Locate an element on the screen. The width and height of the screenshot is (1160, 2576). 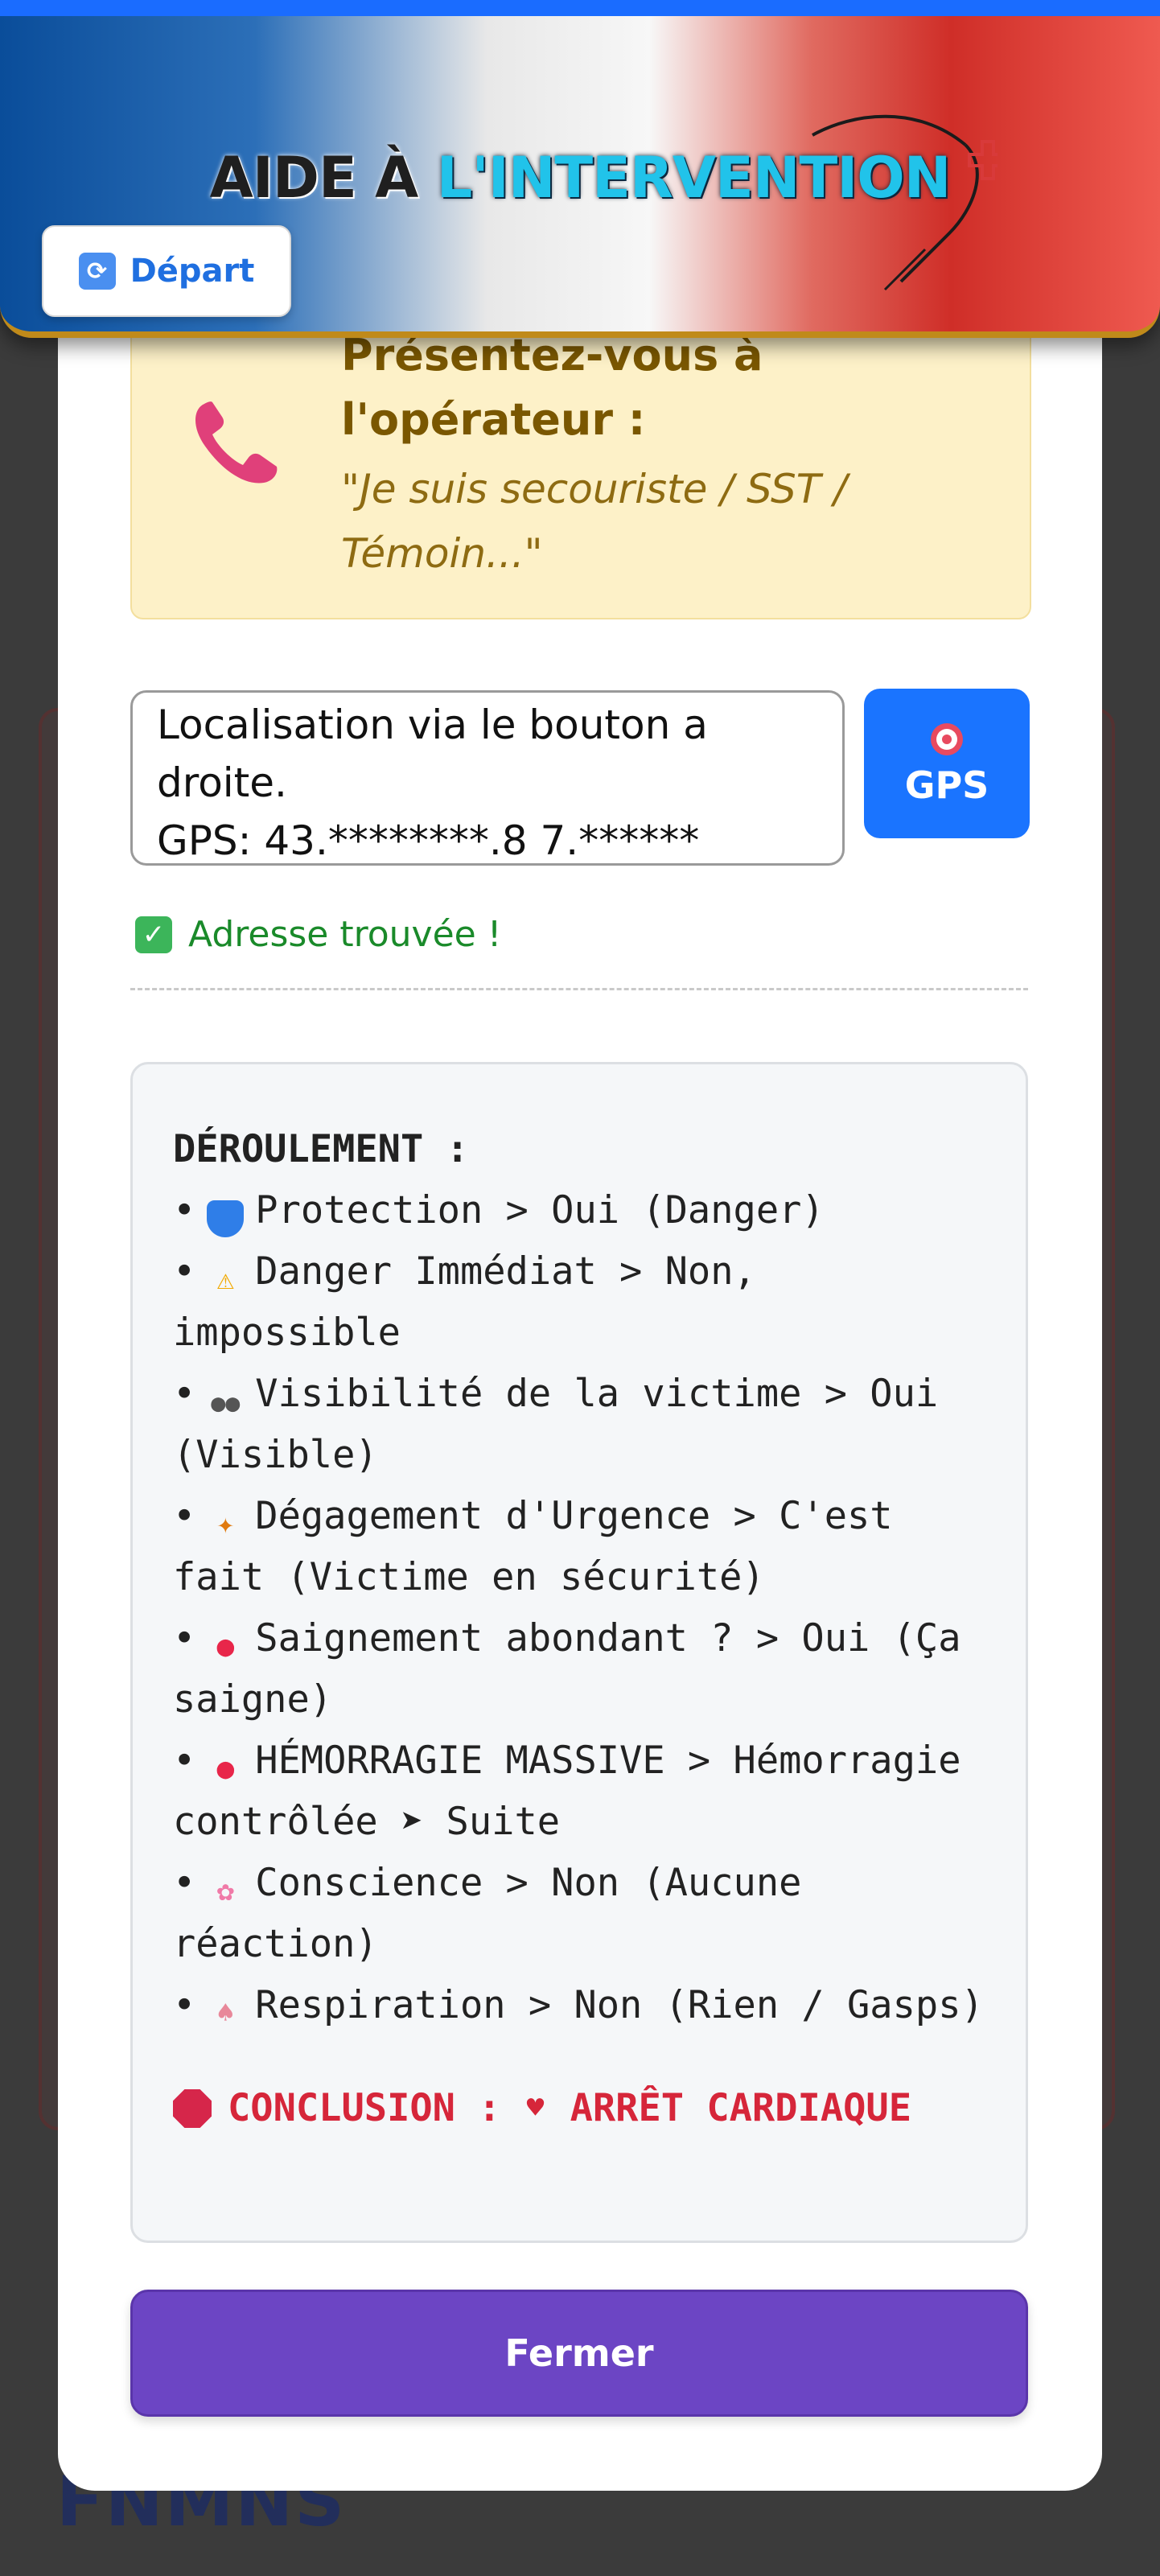
summary-step: • ♠ Respiration > Non (Rien / Gasps) is located at coordinates (579, 2005).